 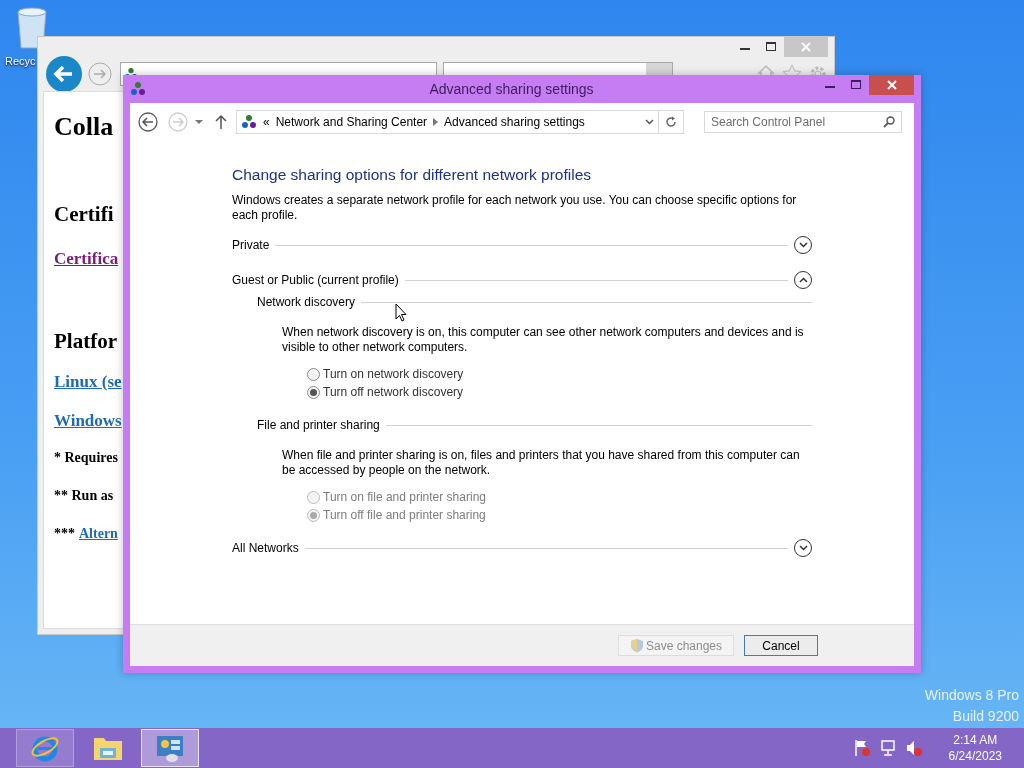 What do you see at coordinates (971, 695) in the screenshot?
I see `edition-text: Windows 8 Pro` at bounding box center [971, 695].